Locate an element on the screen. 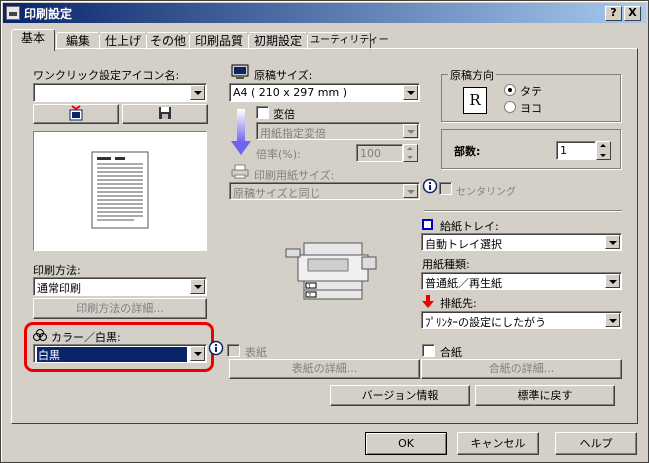  close-title-button: X is located at coordinates (632, 13).